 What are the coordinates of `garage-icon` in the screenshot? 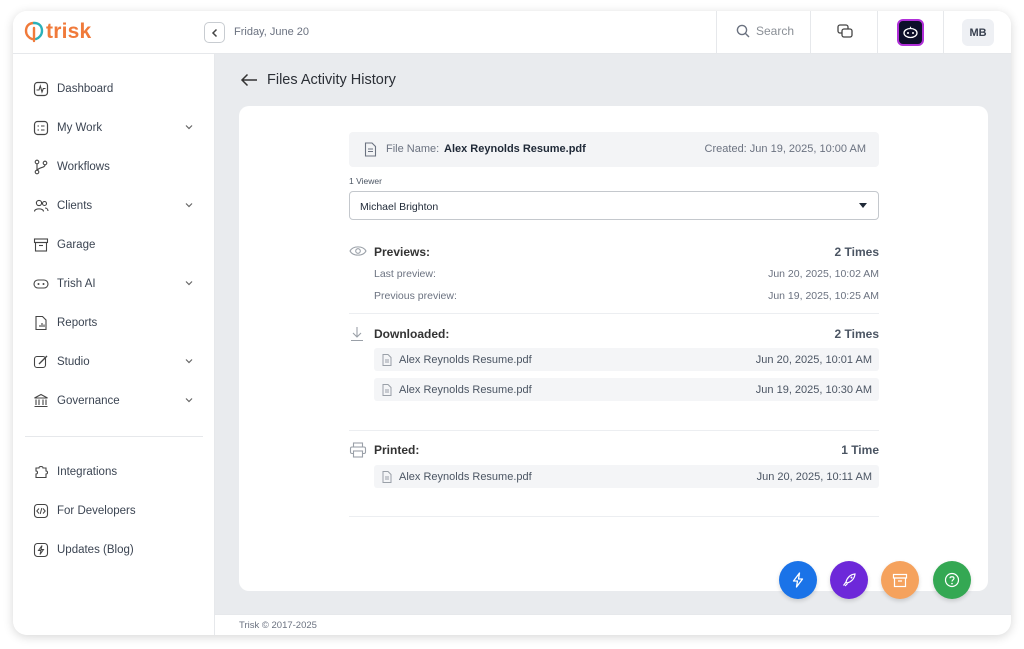 It's located at (41, 245).